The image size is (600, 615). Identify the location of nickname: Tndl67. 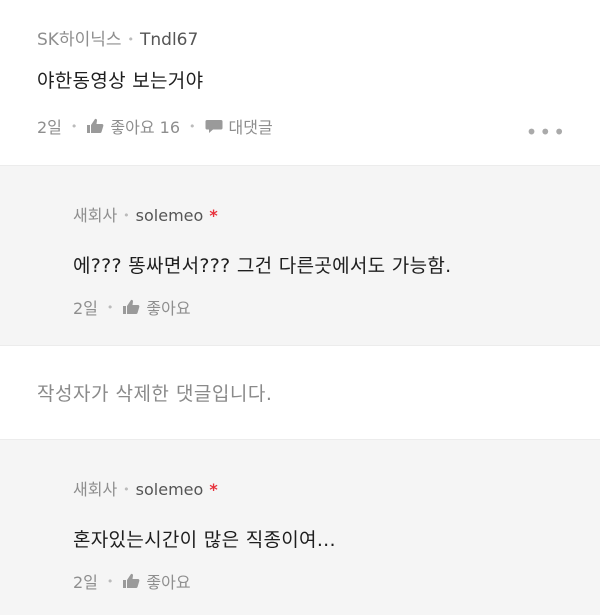
(169, 40).